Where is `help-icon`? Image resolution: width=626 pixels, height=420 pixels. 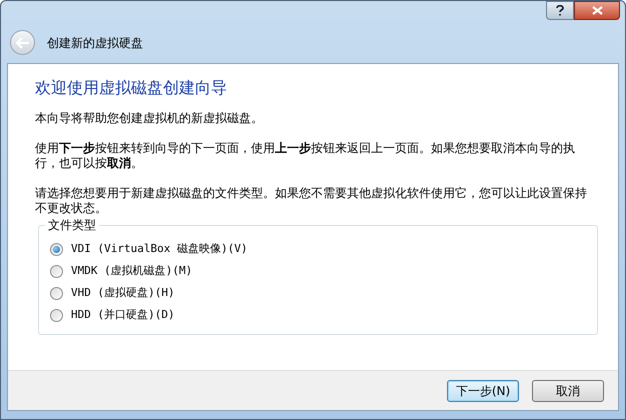
help-icon is located at coordinates (560, 10).